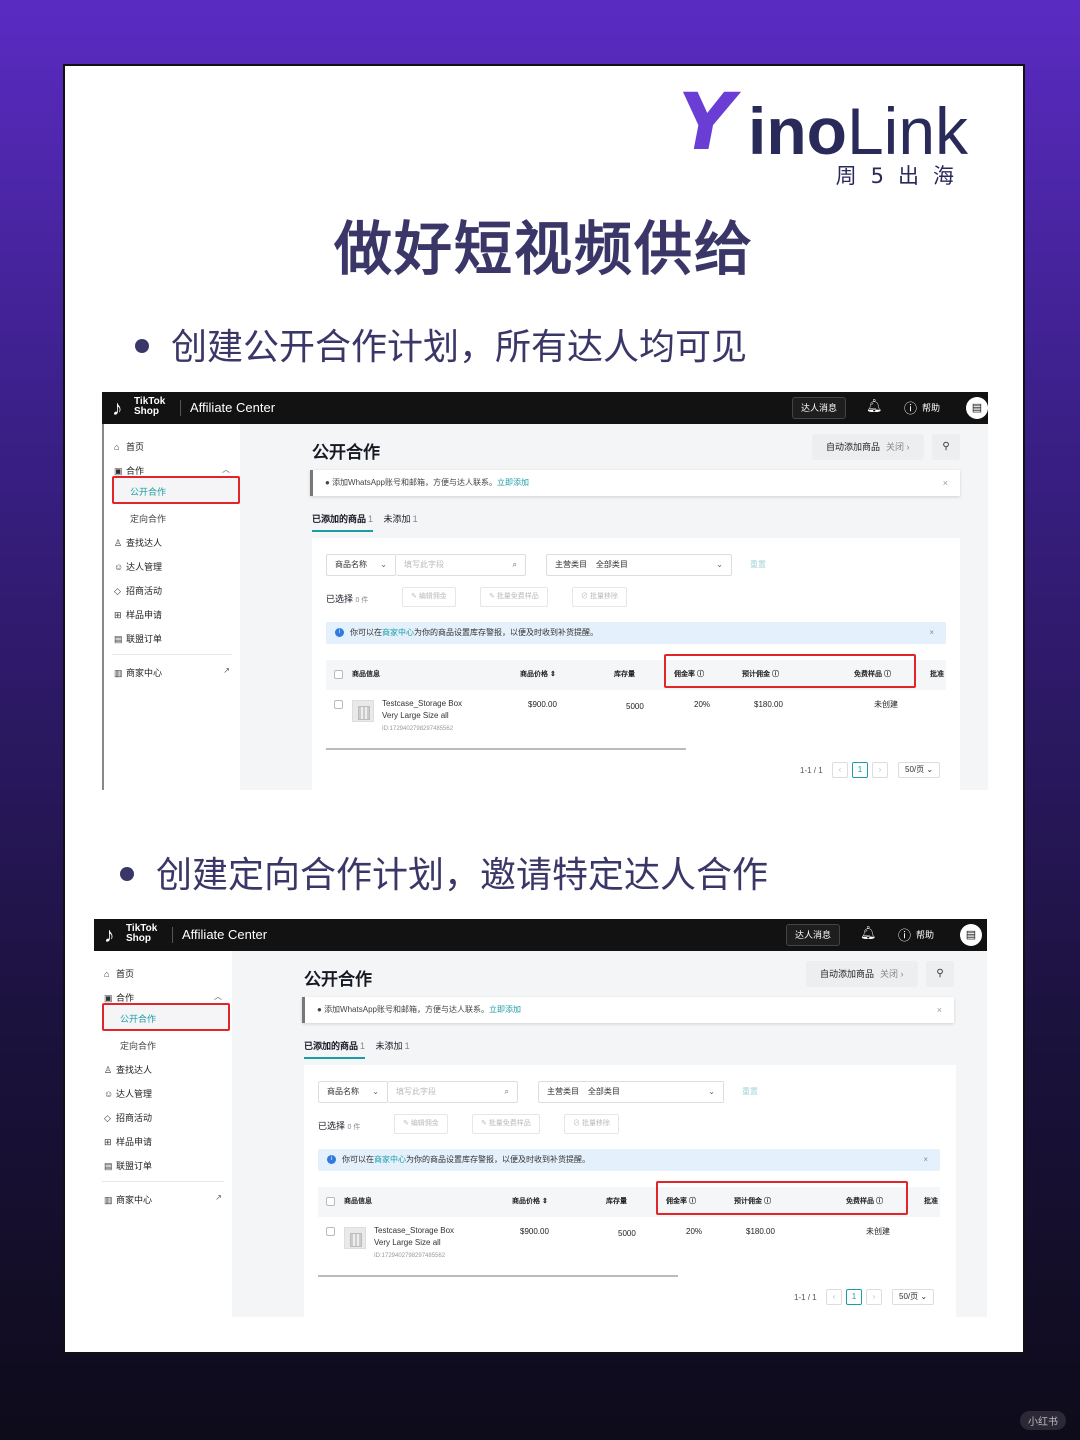  Describe the element at coordinates (346, 452) in the screenshot. I see `page-title: 公开合作` at that location.